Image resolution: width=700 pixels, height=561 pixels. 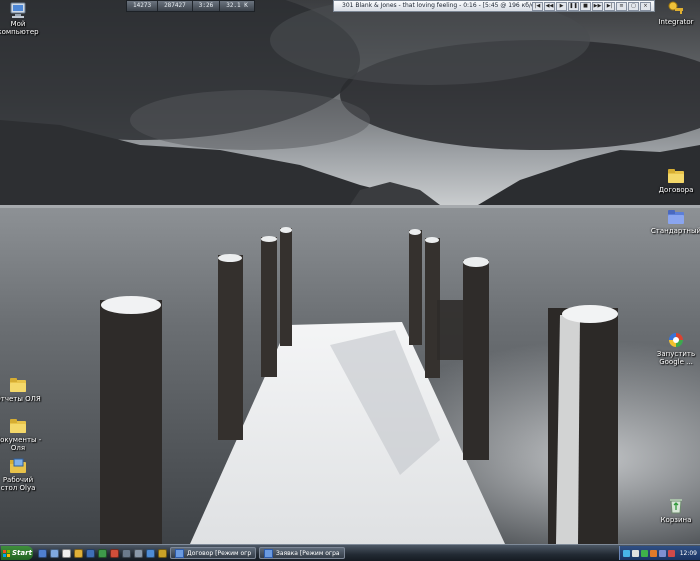 What do you see at coordinates (676, 340) in the screenshot?
I see `google-icon` at bounding box center [676, 340].